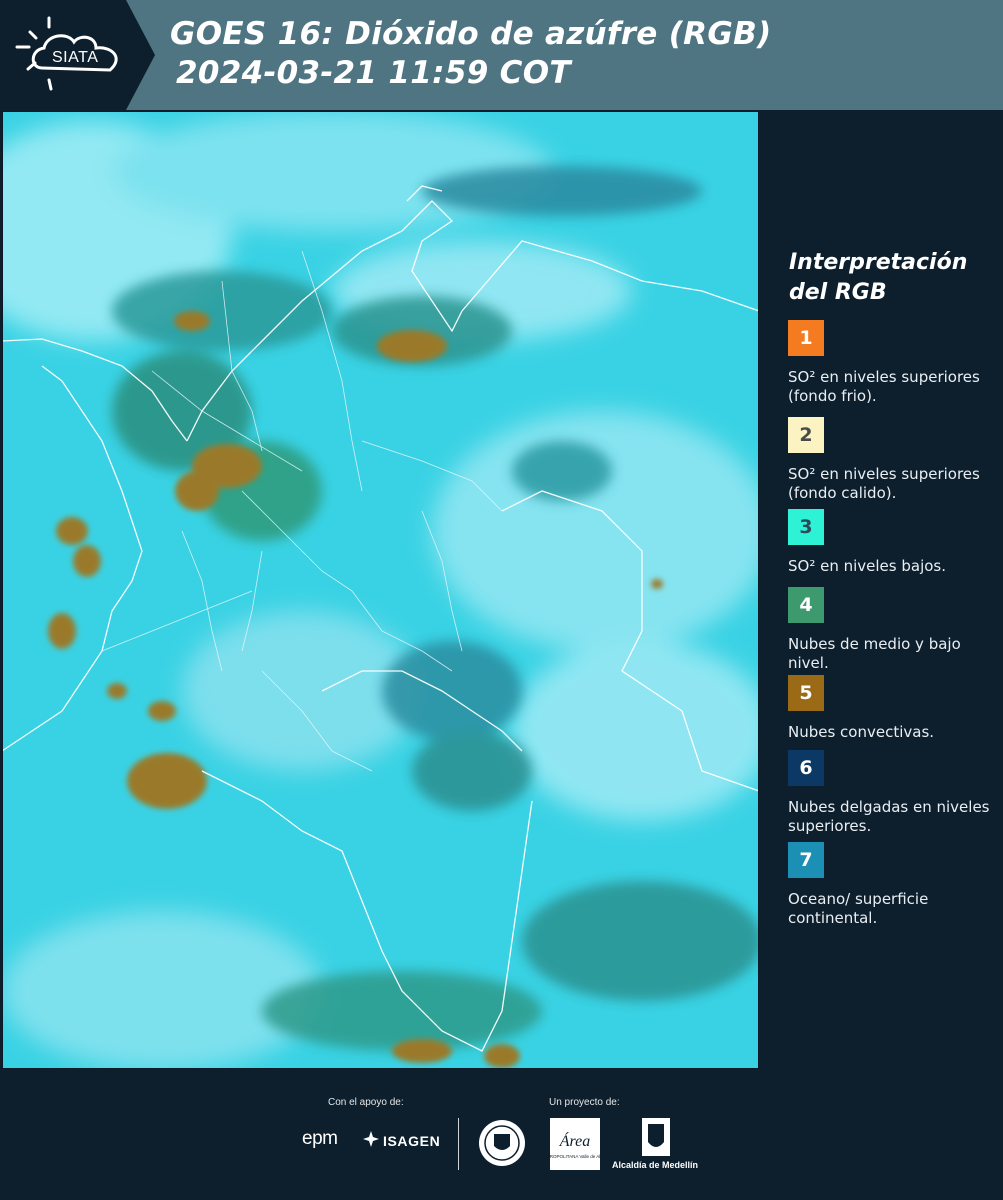 Image resolution: width=1003 pixels, height=1200 pixels. I want to click on legend-label-6: Nubes delgadas en niveles superiores., so click(889, 816).